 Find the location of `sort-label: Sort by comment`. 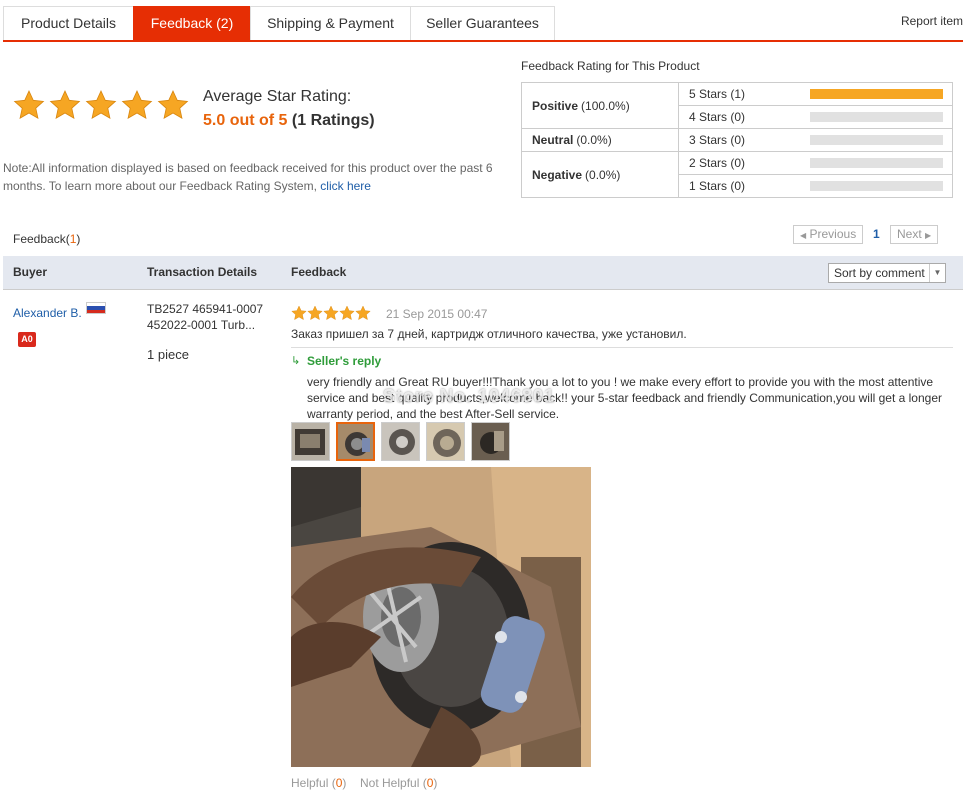

sort-label: Sort by comment is located at coordinates (879, 273).